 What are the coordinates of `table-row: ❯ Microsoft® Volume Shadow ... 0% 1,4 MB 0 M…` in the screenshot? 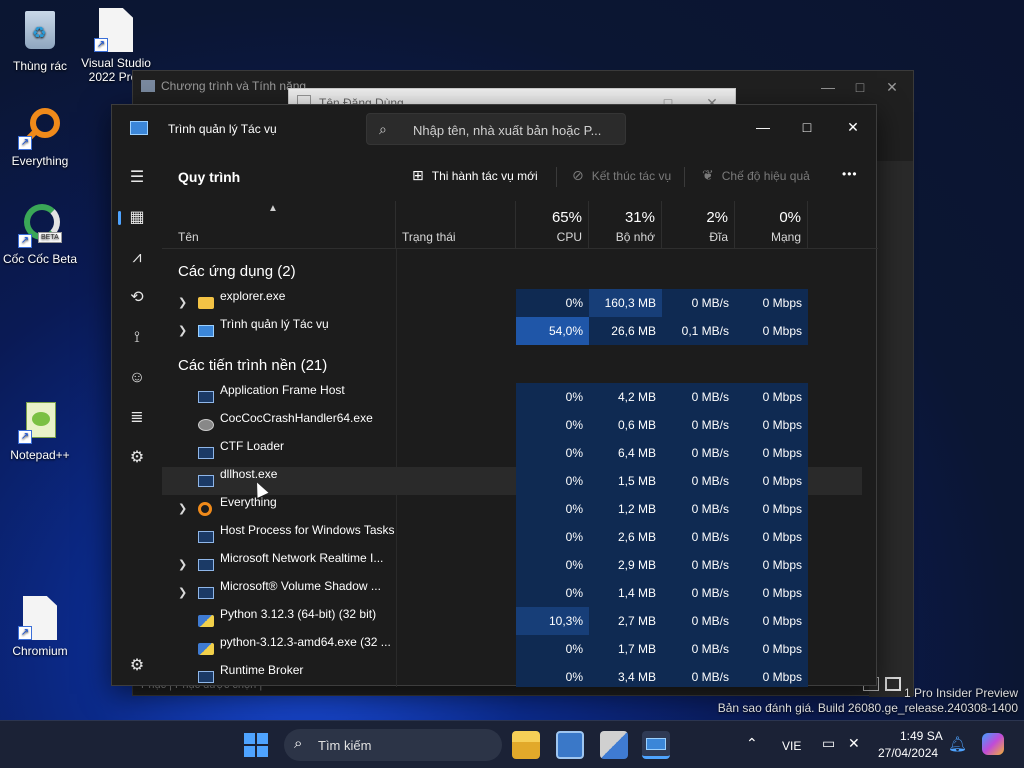 It's located at (512, 593).